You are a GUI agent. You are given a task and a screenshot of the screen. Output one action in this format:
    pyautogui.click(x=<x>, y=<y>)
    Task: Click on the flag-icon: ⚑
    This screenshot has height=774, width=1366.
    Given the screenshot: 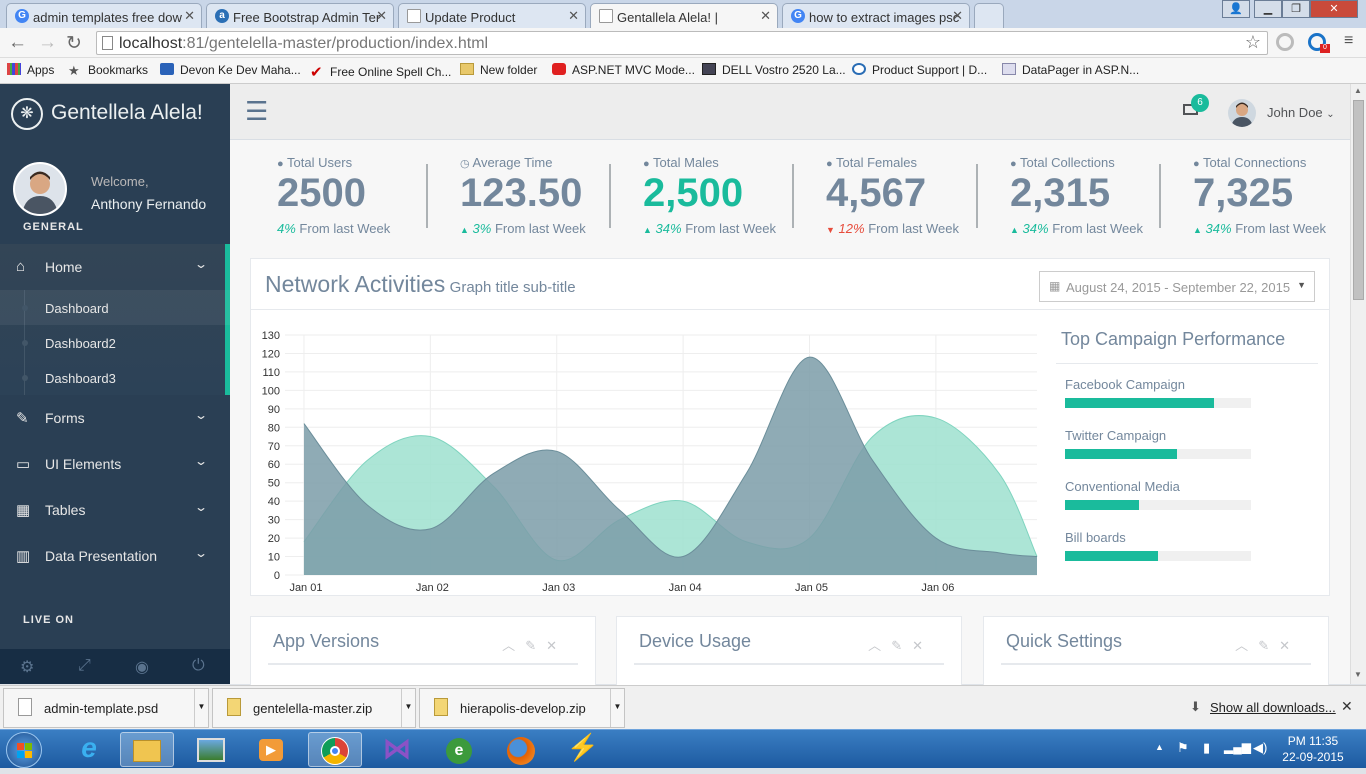 What is the action you would take?
    pyautogui.click(x=1183, y=748)
    